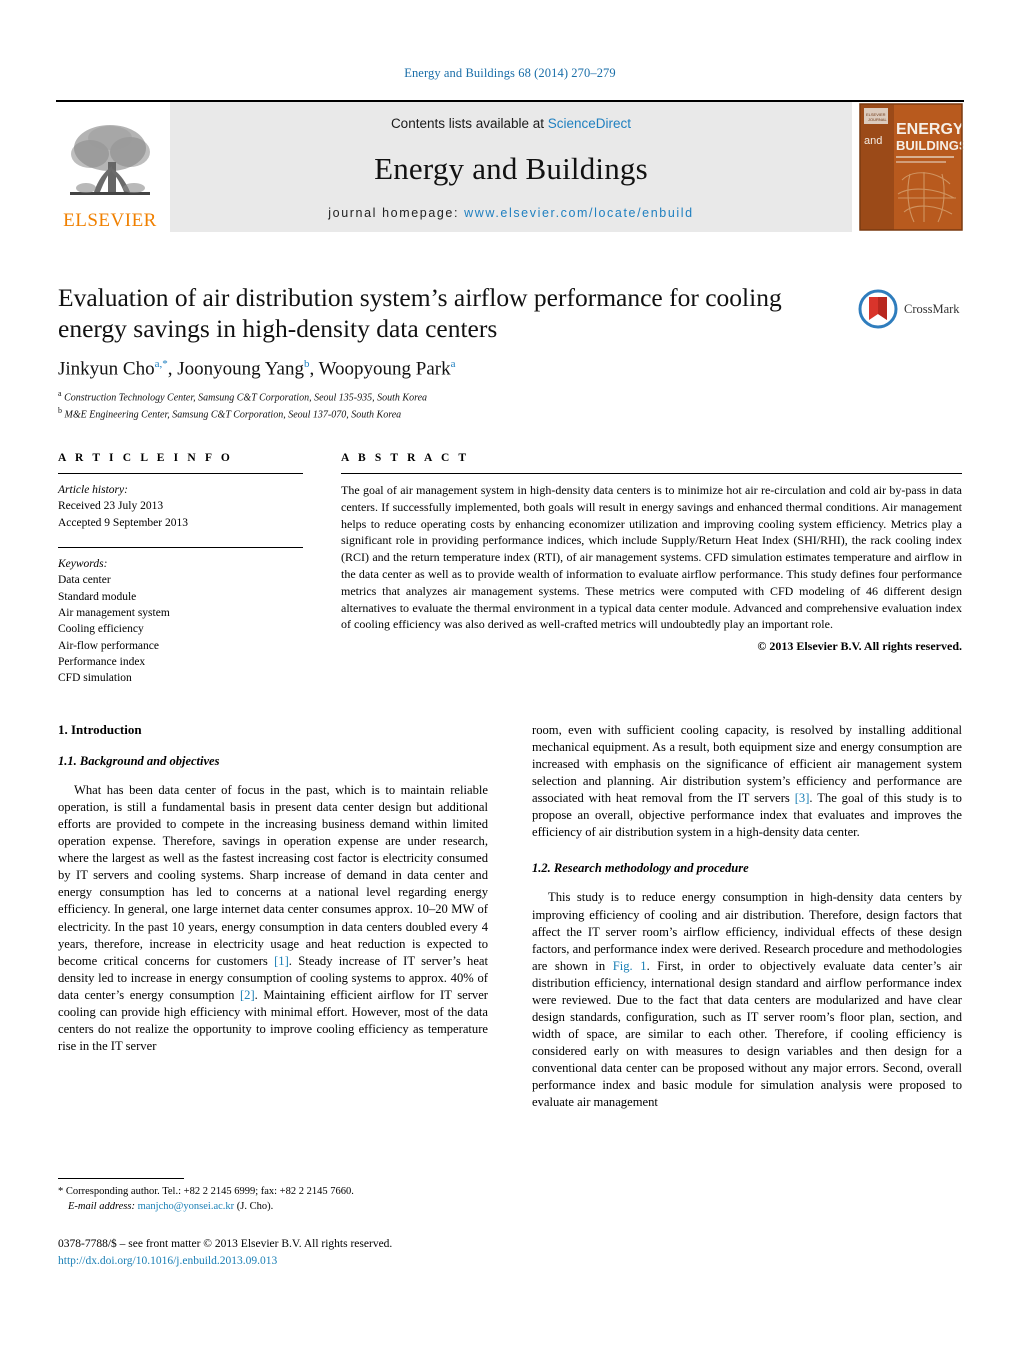 This screenshot has width=1020, height=1351. What do you see at coordinates (932, 308) in the screenshot?
I see `crossmark-label: CrossMark` at bounding box center [932, 308].